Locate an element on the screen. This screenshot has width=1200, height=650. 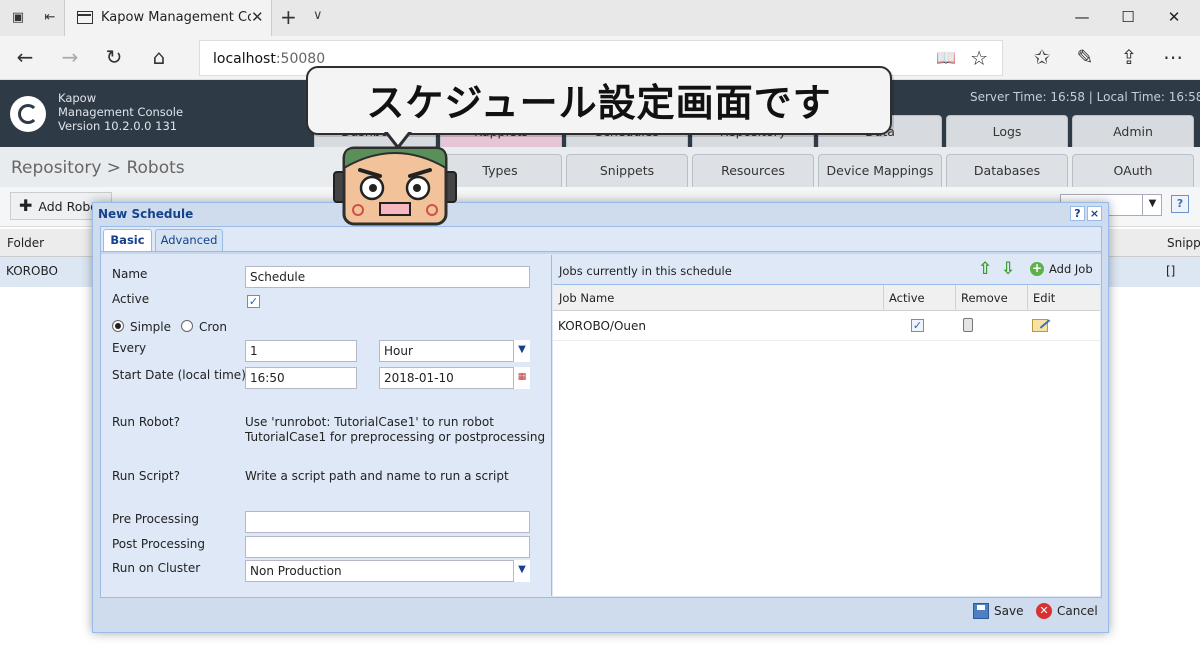
tab-advanced: Advanced is located at coordinates (189, 240).